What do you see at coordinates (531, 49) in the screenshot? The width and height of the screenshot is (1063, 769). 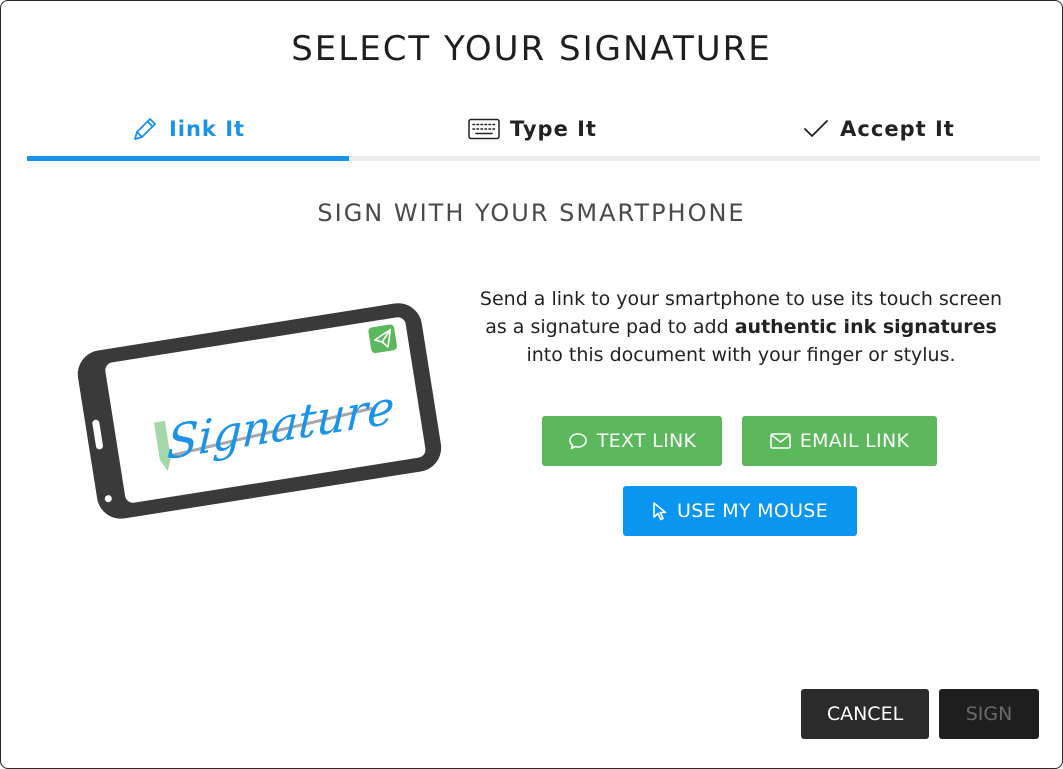 I see `dialog-title: SELECT YOUR SIGNATURE` at bounding box center [531, 49].